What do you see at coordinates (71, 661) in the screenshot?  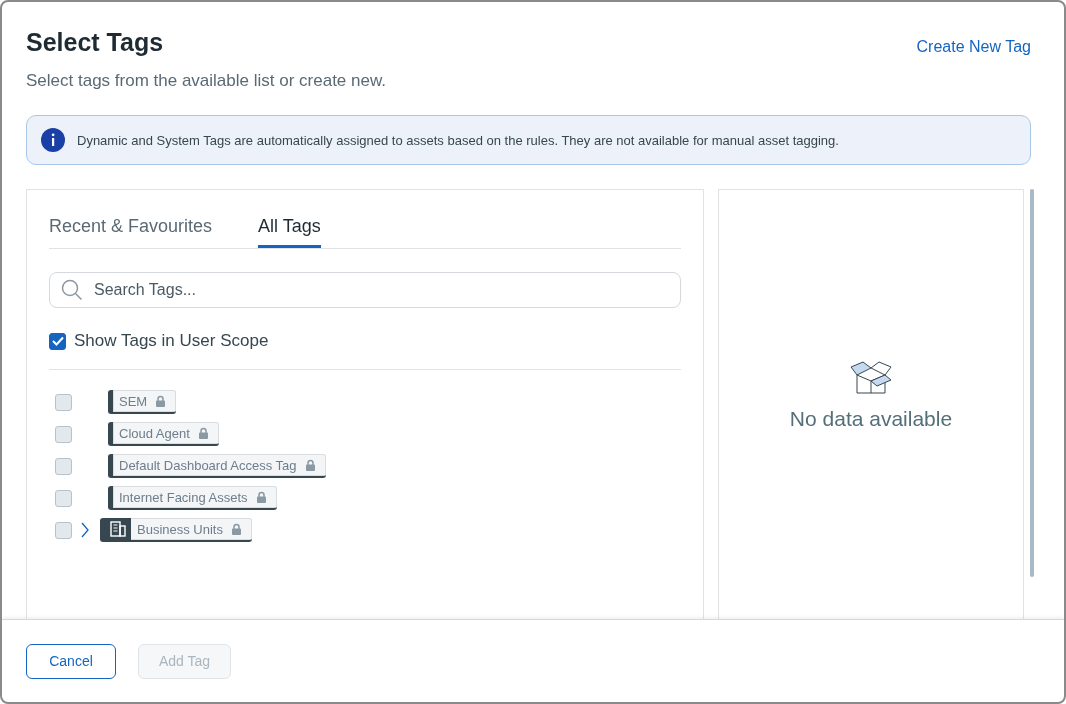 I see `cancel-button: Cancel` at bounding box center [71, 661].